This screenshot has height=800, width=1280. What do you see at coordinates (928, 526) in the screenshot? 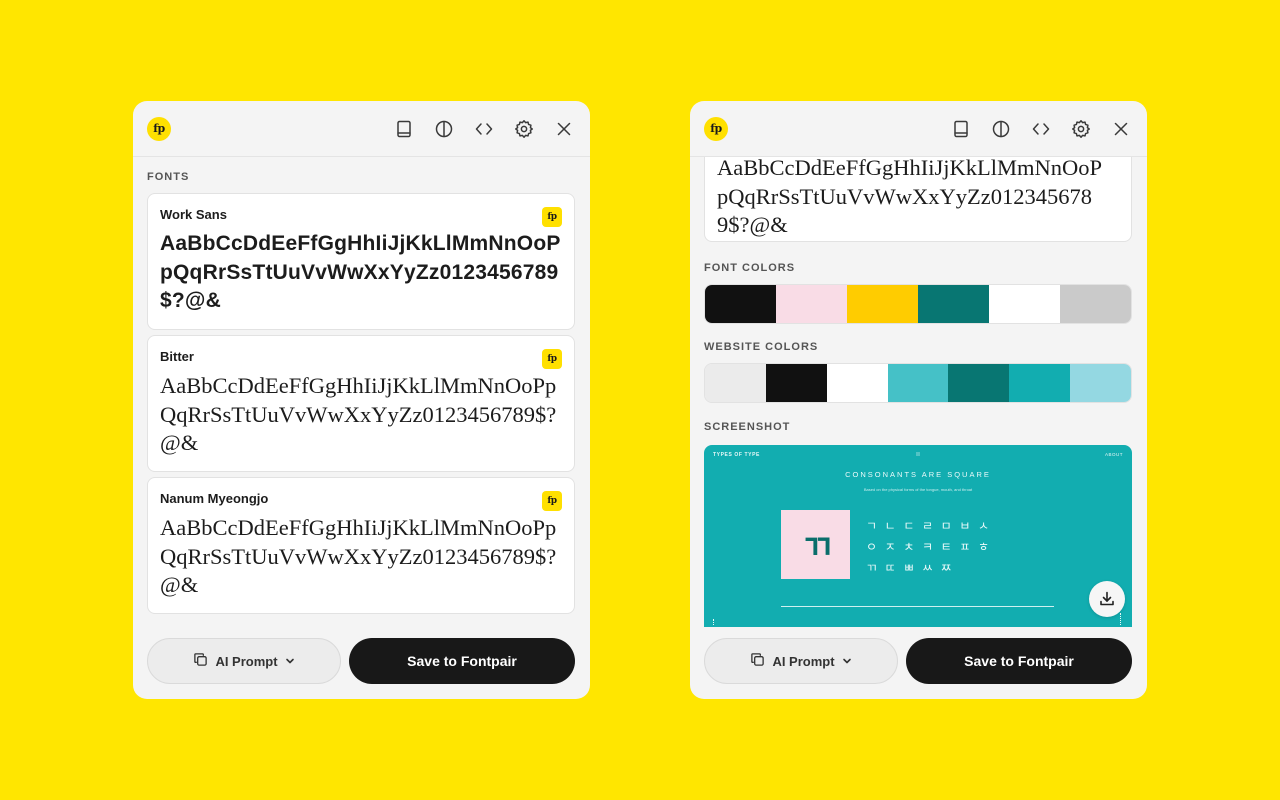
I see `jamo-row: ㄱ ㄴ ㄷ ㄹ ㅁ ㅂ ㅅ` at bounding box center [928, 526].